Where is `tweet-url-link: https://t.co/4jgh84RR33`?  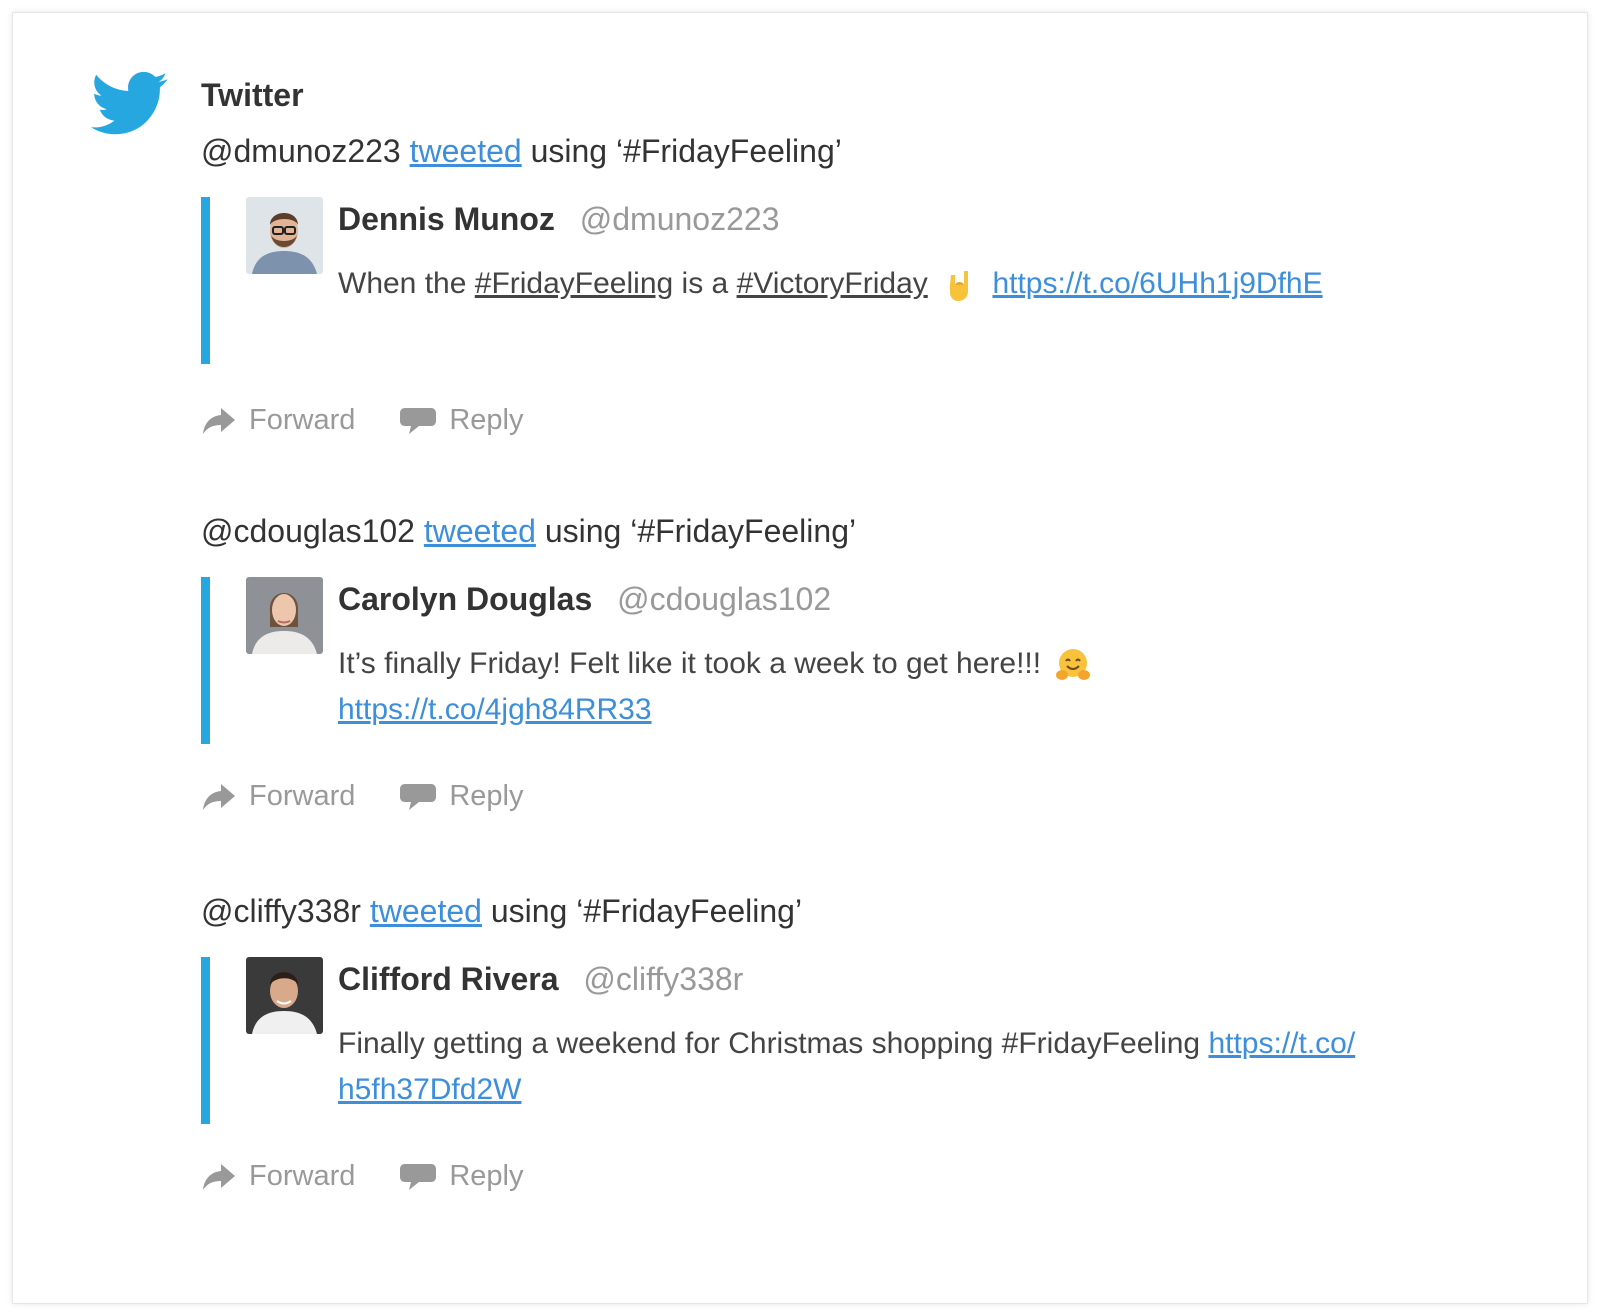 tweet-url-link: https://t.co/4jgh84RR33 is located at coordinates (495, 709).